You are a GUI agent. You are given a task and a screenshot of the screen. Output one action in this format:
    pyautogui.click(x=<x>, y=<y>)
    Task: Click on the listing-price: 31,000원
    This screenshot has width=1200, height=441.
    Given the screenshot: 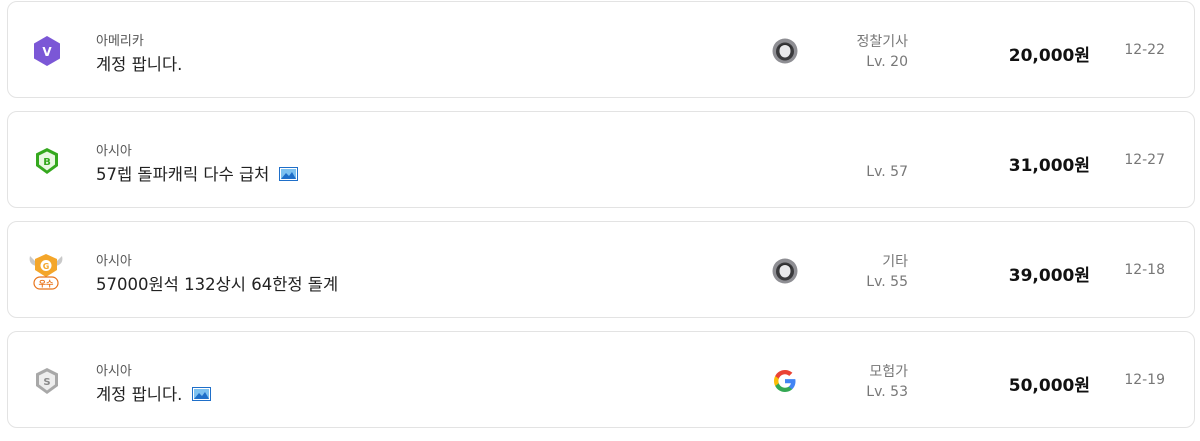 What is the action you would take?
    pyautogui.click(x=1049, y=166)
    